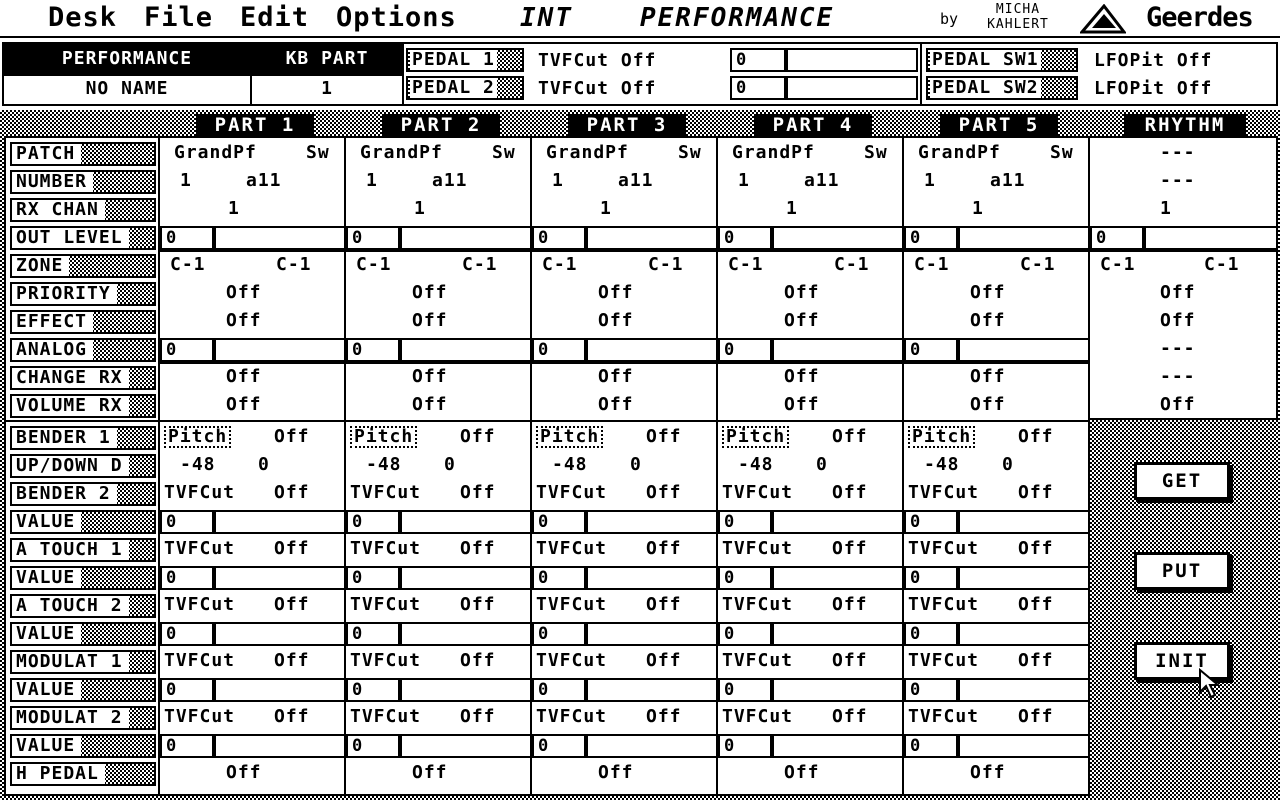  What do you see at coordinates (664, 717) in the screenshot?
I see `part3-modulat2-off: Off` at bounding box center [664, 717].